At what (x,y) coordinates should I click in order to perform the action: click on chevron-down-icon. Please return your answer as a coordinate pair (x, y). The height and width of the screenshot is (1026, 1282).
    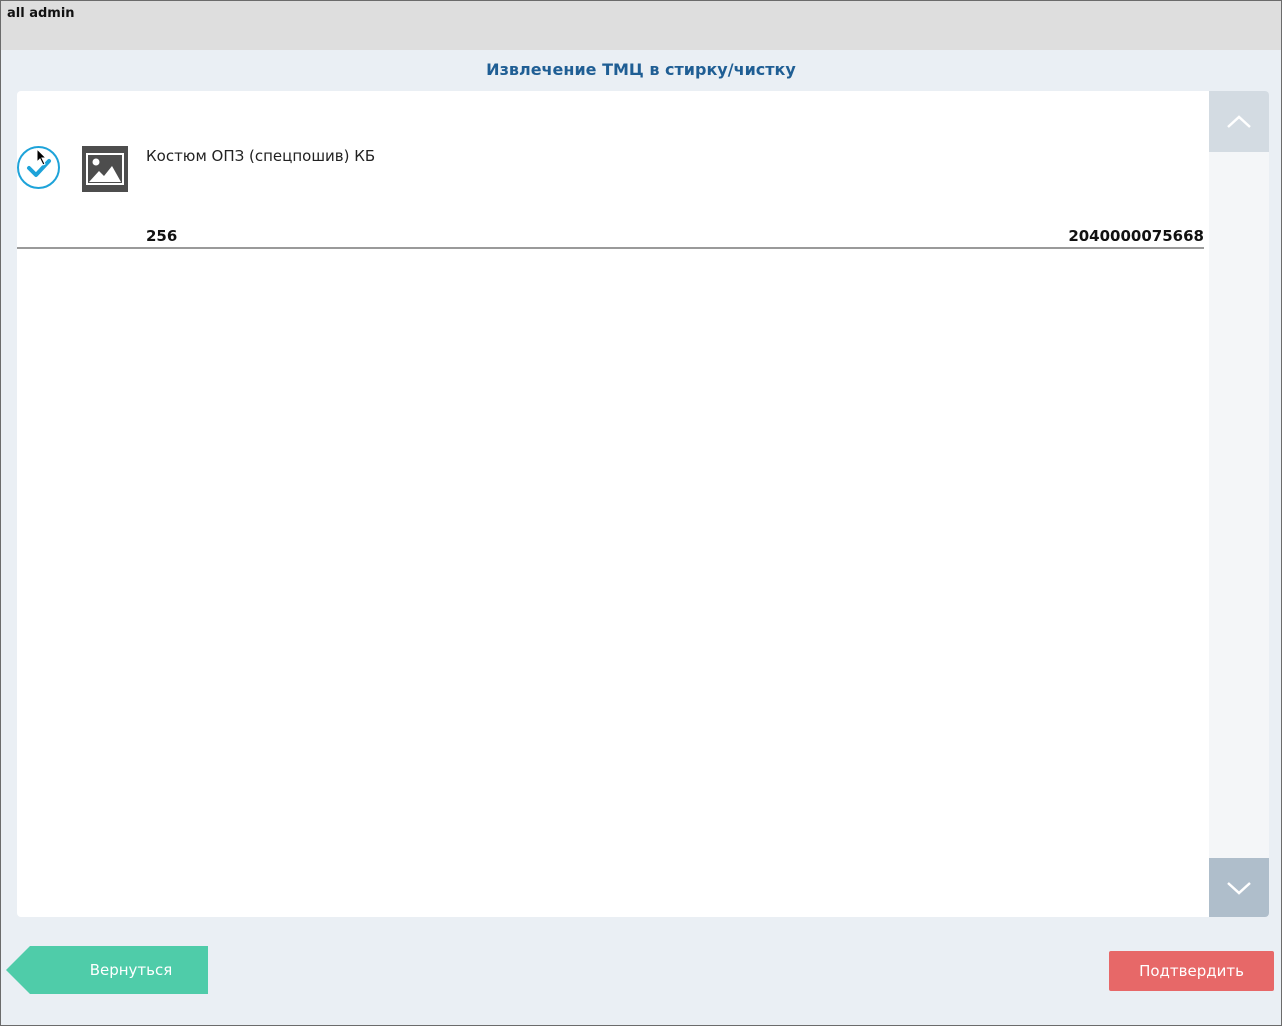
    Looking at the image, I should click on (1239, 888).